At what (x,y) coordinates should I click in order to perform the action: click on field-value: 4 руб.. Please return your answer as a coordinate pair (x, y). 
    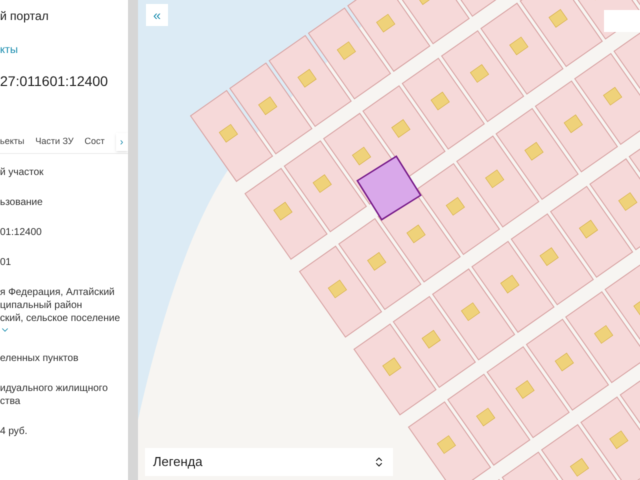
    Looking at the image, I should click on (14, 431).